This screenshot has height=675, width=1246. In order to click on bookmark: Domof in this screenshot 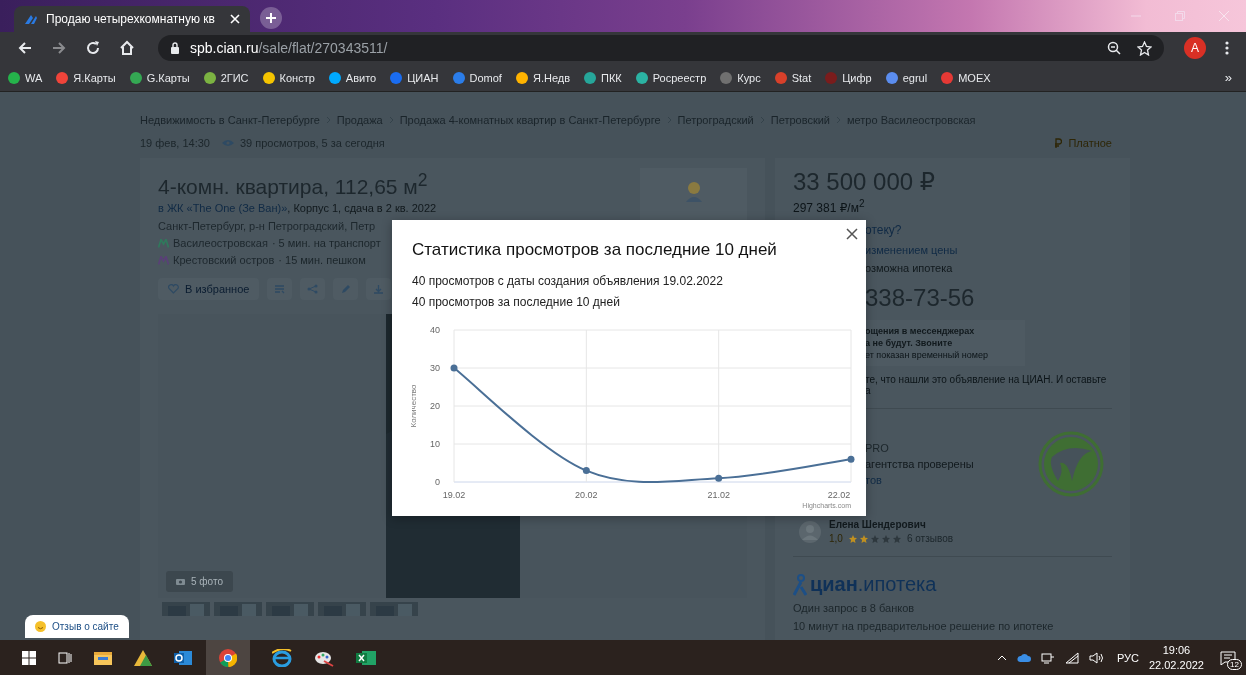, I will do `click(477, 77)`.